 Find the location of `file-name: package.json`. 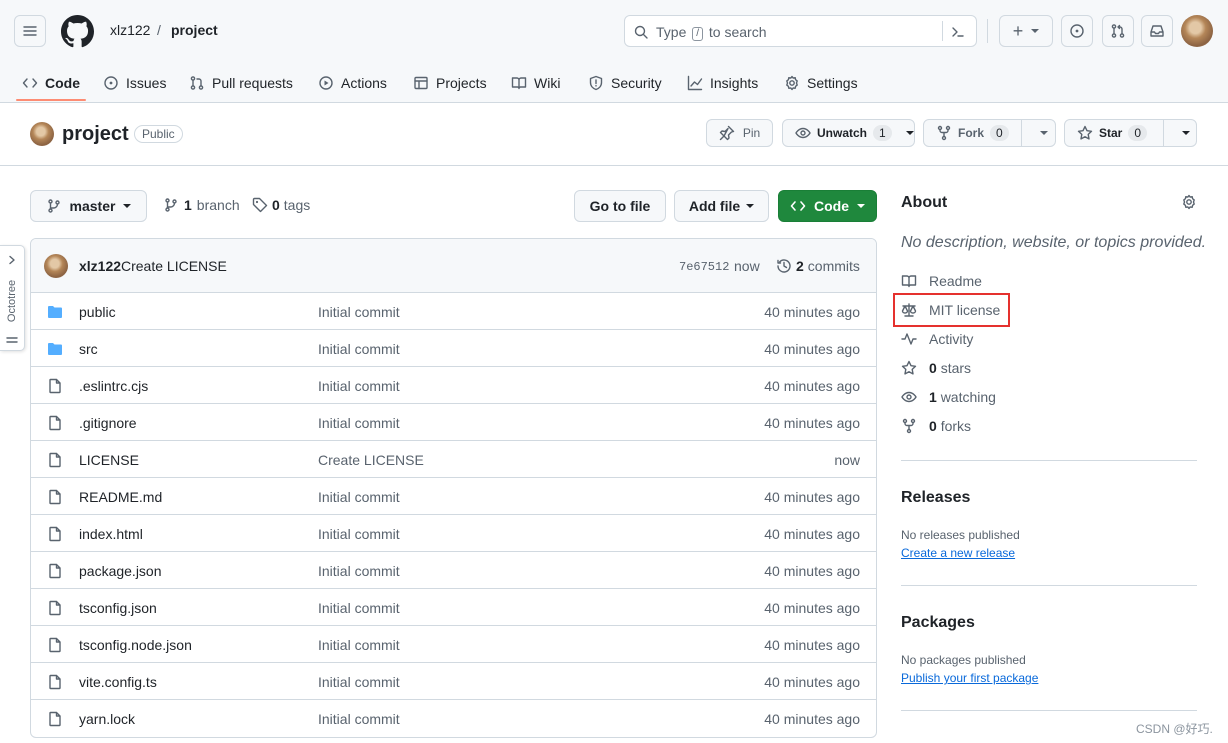

file-name: package.json is located at coordinates (120, 571).